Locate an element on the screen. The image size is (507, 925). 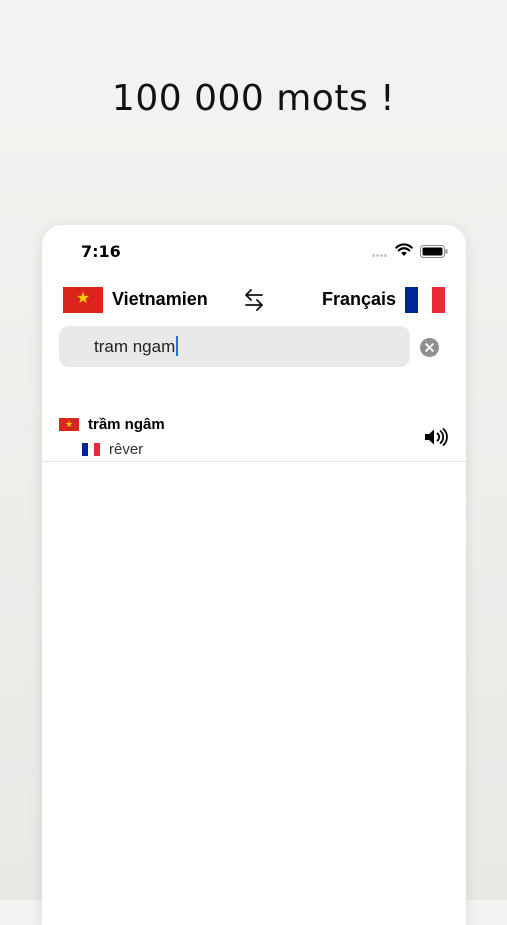
source-language-button: Vietnamien is located at coordinates (160, 299).